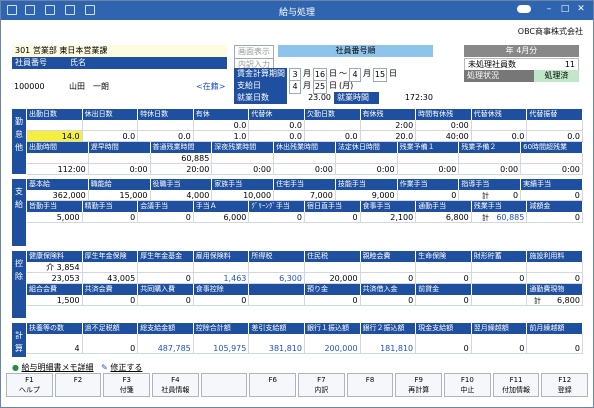 The width and height of the screenshot is (594, 408). Describe the element at coordinates (110, 278) in the screenshot. I see `value-cell: 43,005` at that location.